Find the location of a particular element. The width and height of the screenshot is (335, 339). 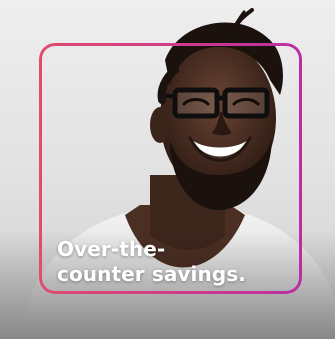

promo-headline: Over-the- counter savings. is located at coordinates (177, 262).